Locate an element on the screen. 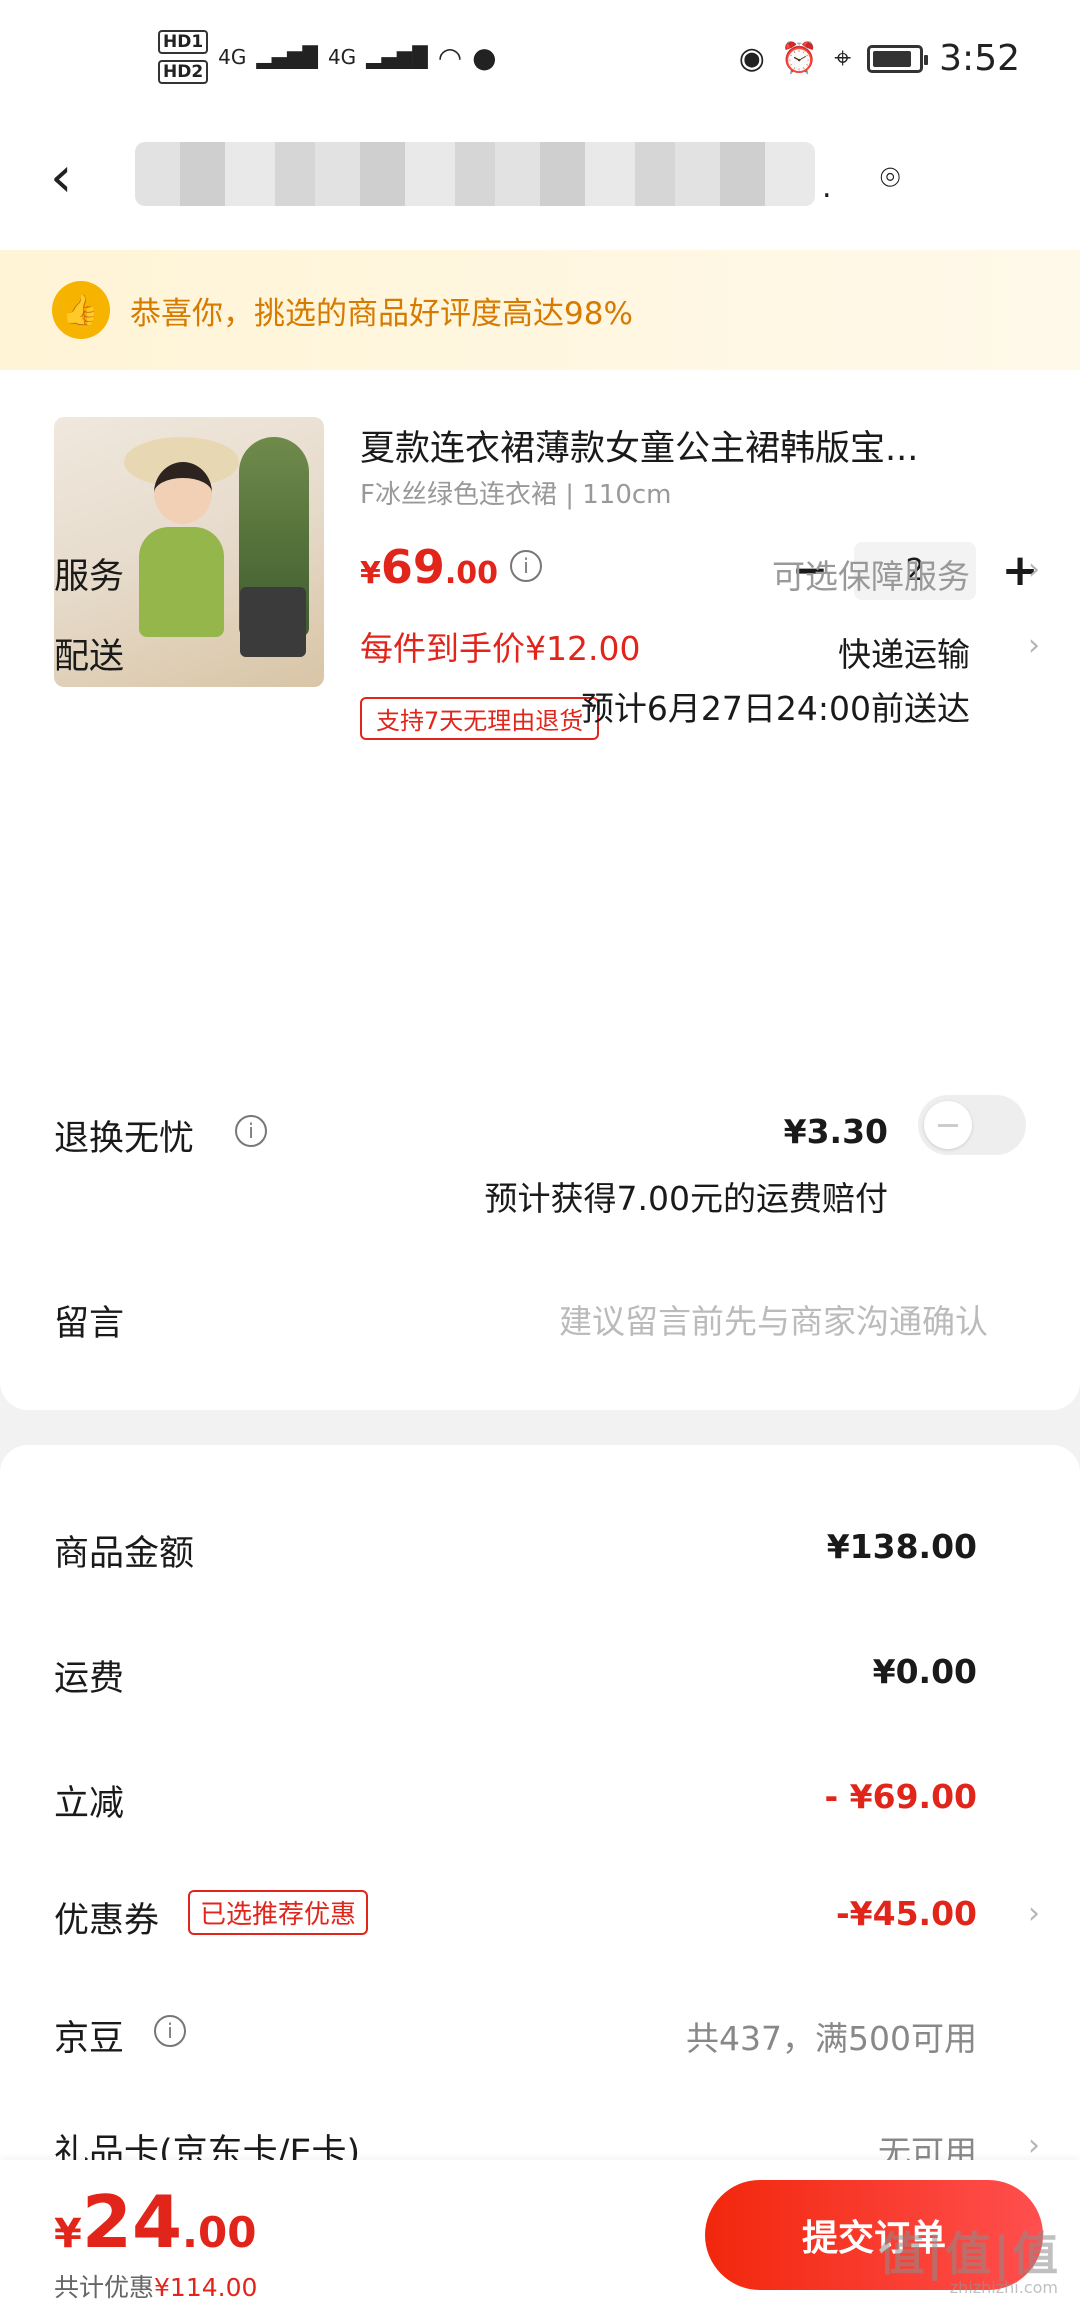  coupon-tag: 已选推荐优惠 is located at coordinates (278, 1912).